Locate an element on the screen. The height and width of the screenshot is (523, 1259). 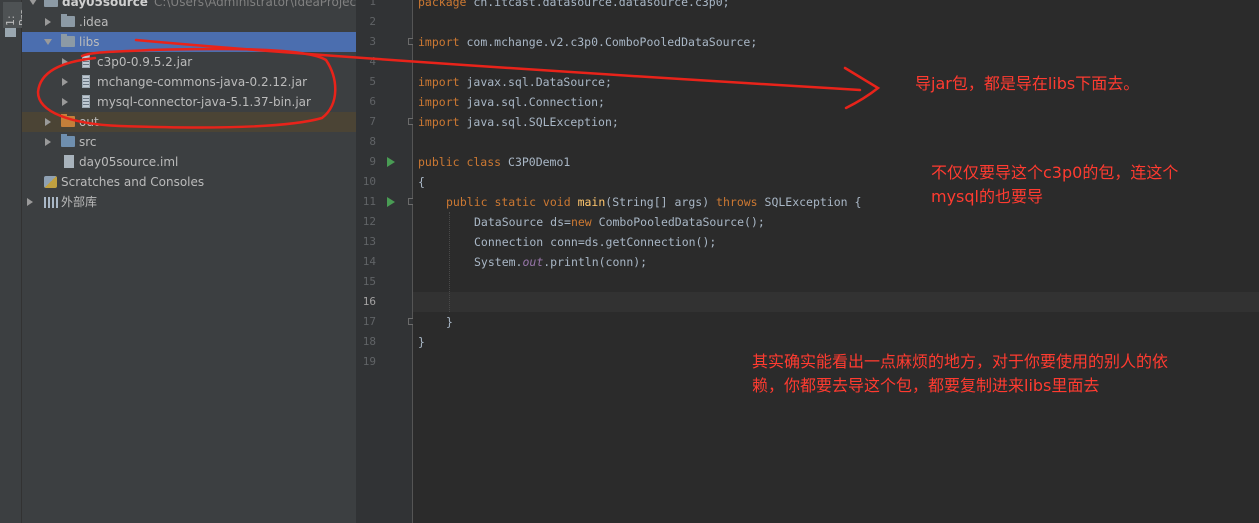
annotation-arrow-line is located at coordinates (498, 65).